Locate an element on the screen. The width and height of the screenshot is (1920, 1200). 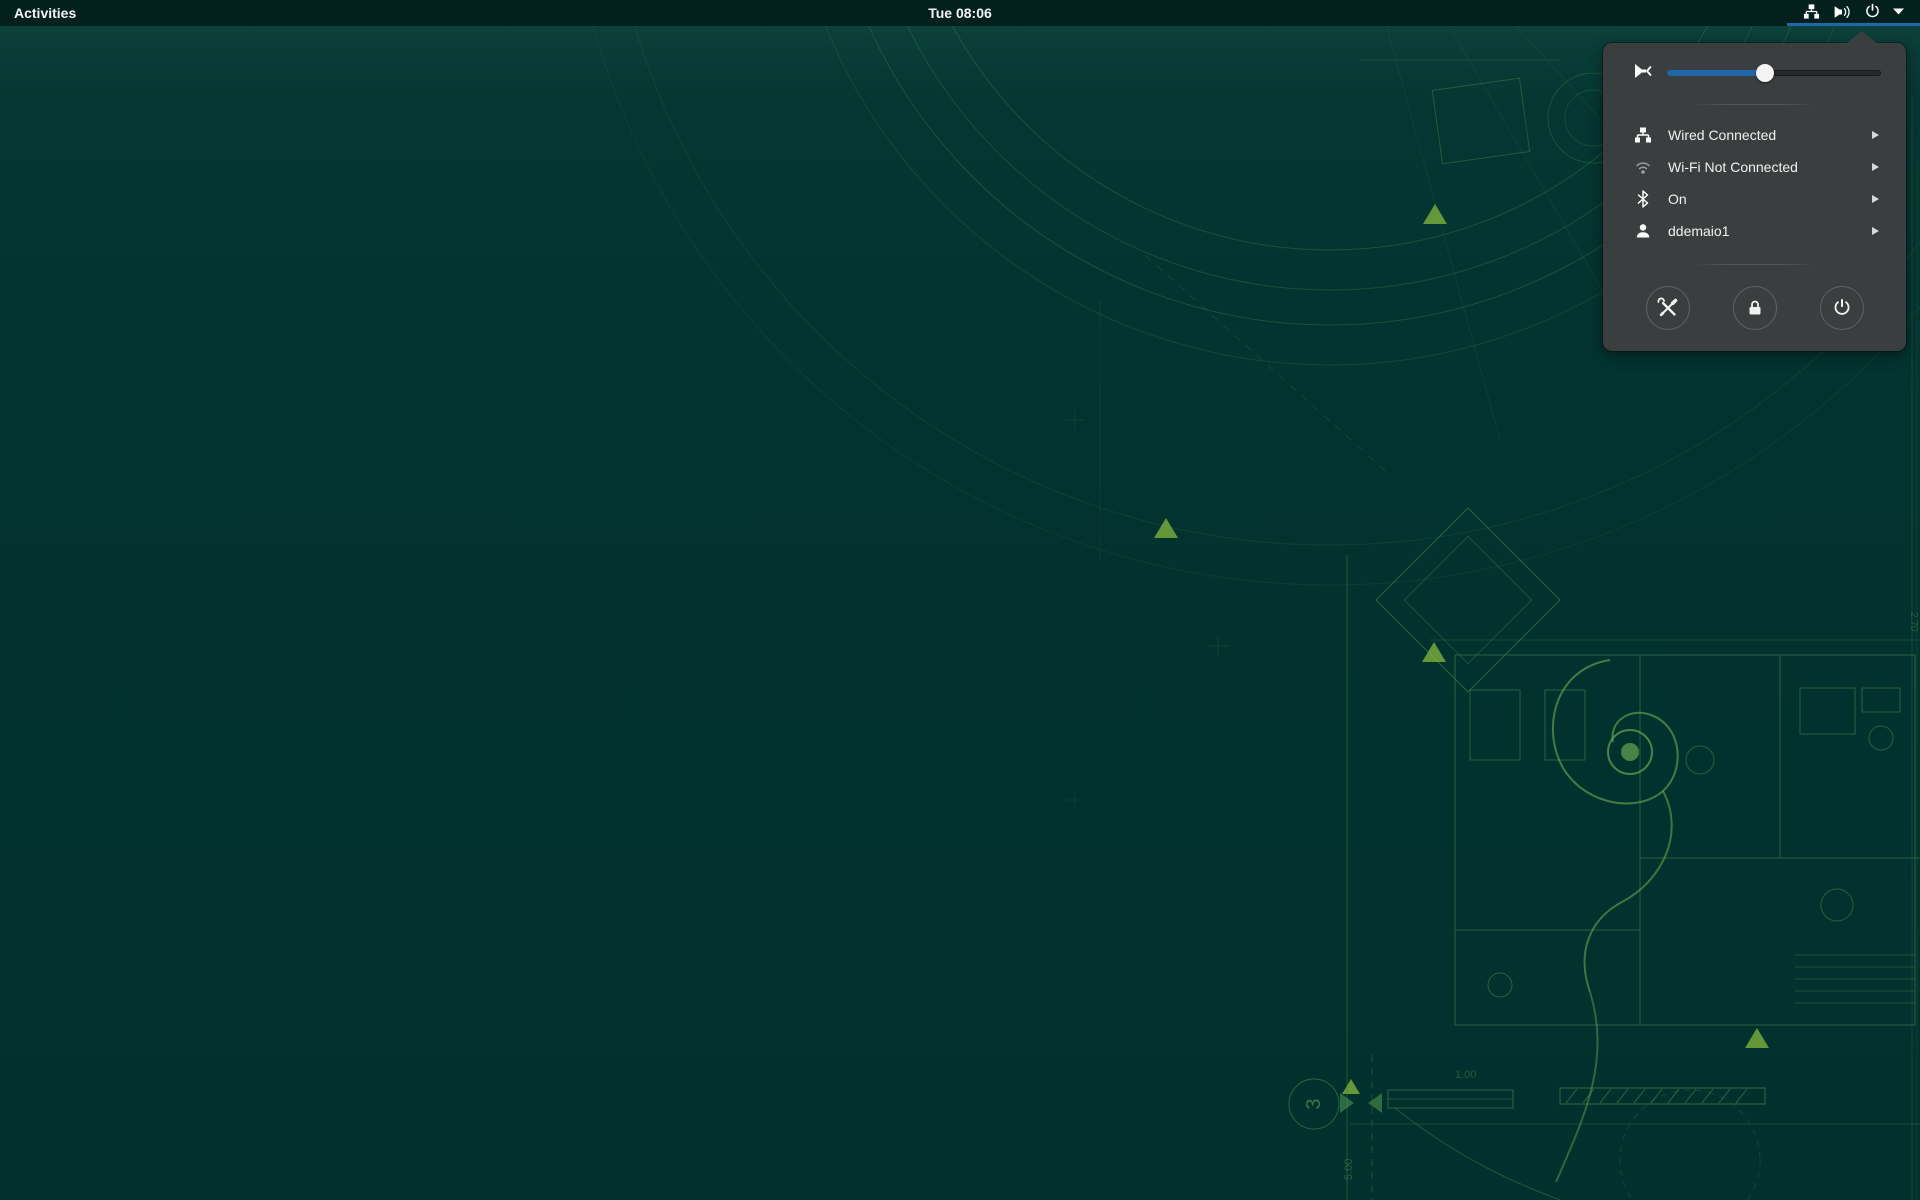
clock: Tue 08:06 is located at coordinates (960, 13).